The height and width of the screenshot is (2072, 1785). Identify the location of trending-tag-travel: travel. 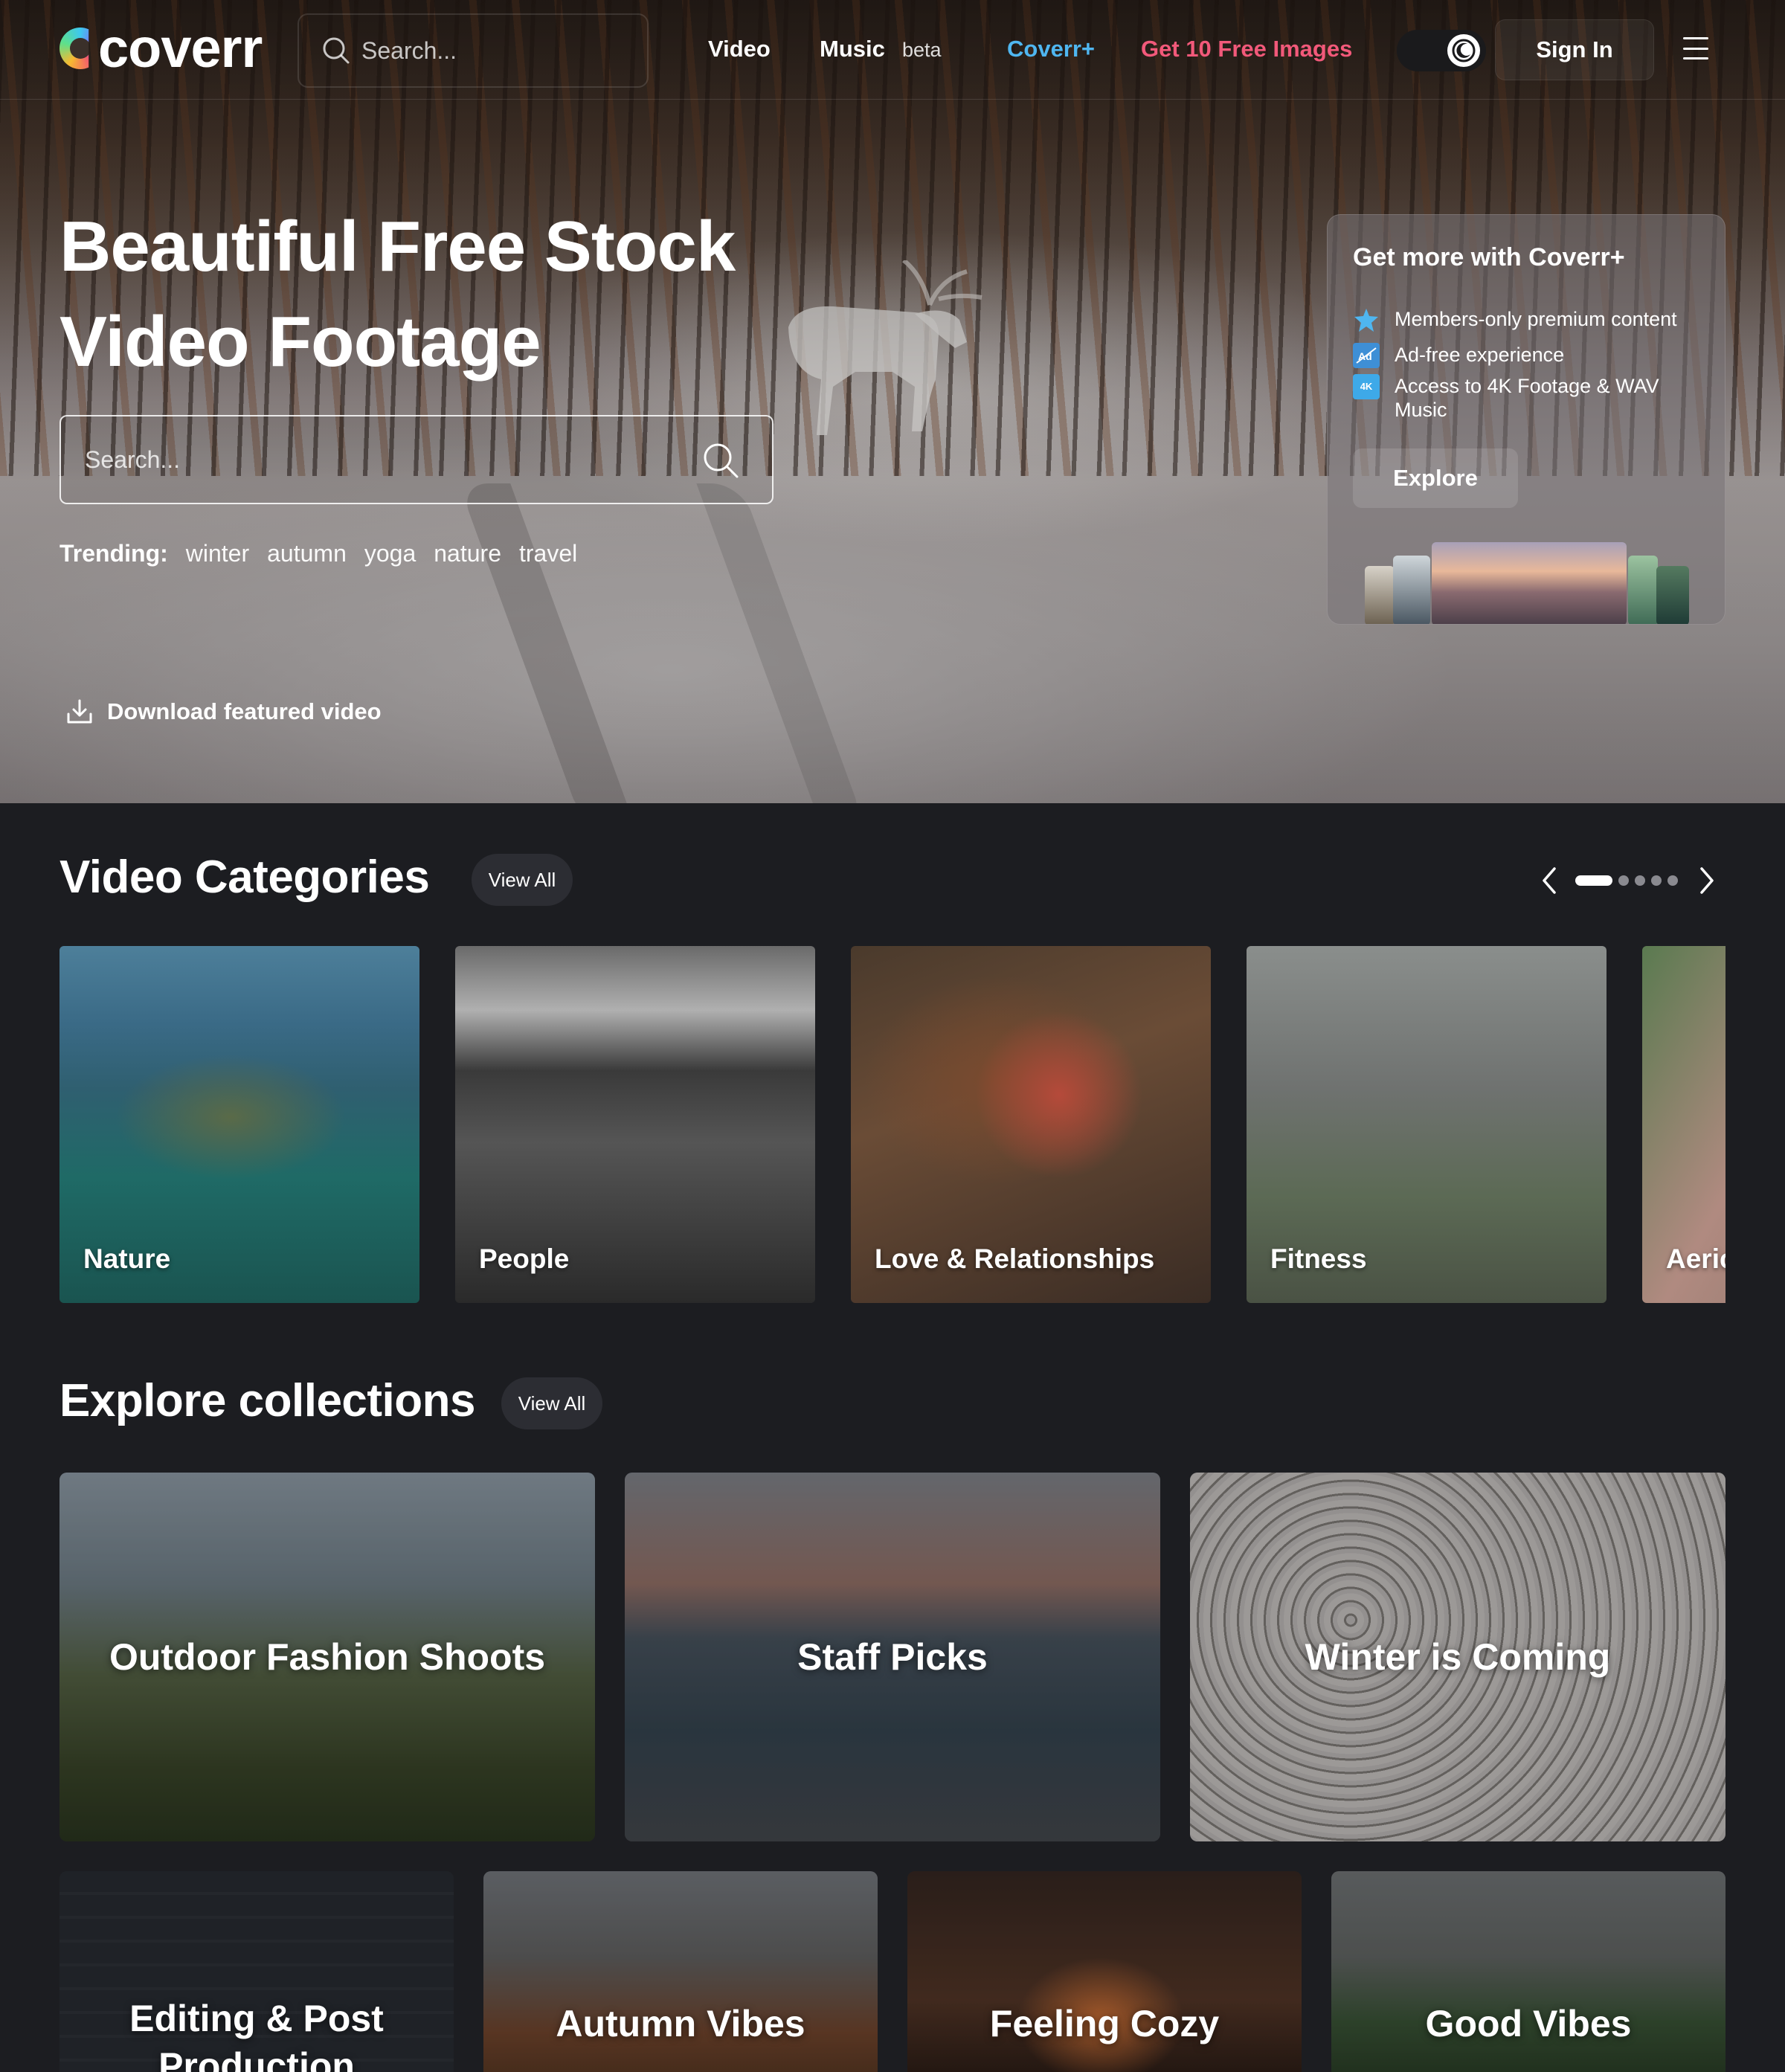
(548, 553).